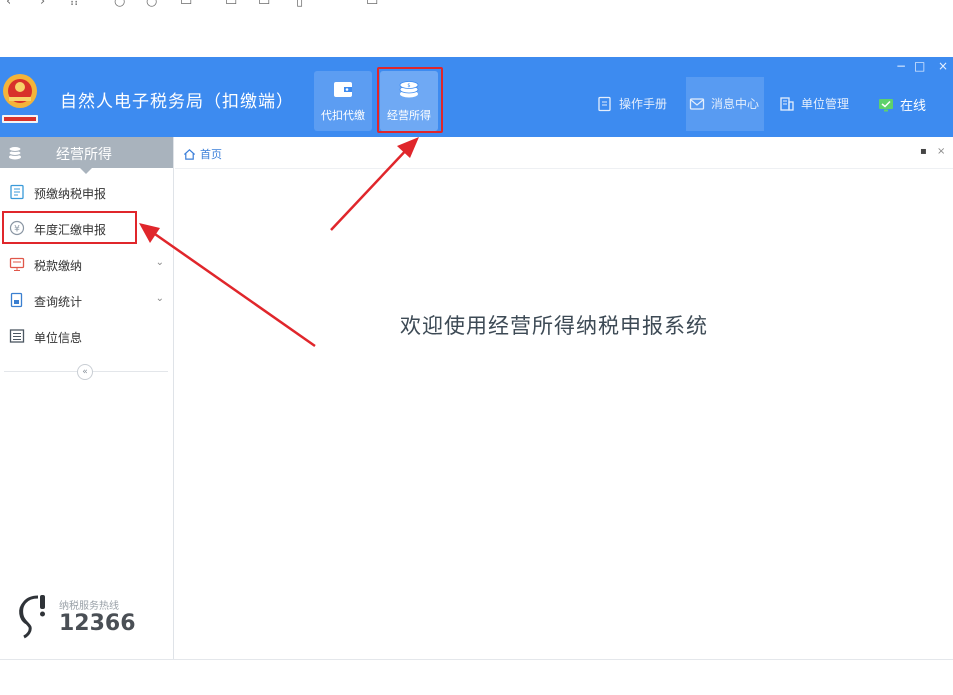 This screenshot has height=695, width=953. I want to click on tab-bar: 首页 ▪ ×, so click(564, 153).